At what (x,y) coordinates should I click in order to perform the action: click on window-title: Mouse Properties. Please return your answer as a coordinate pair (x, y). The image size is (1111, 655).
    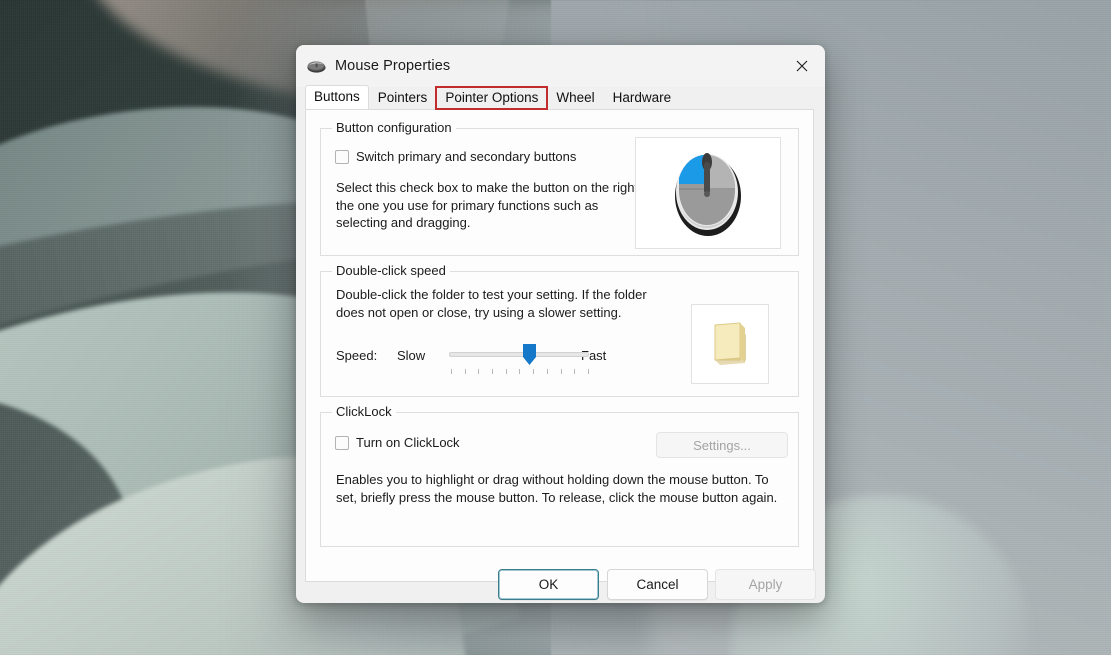
    Looking at the image, I should click on (393, 66).